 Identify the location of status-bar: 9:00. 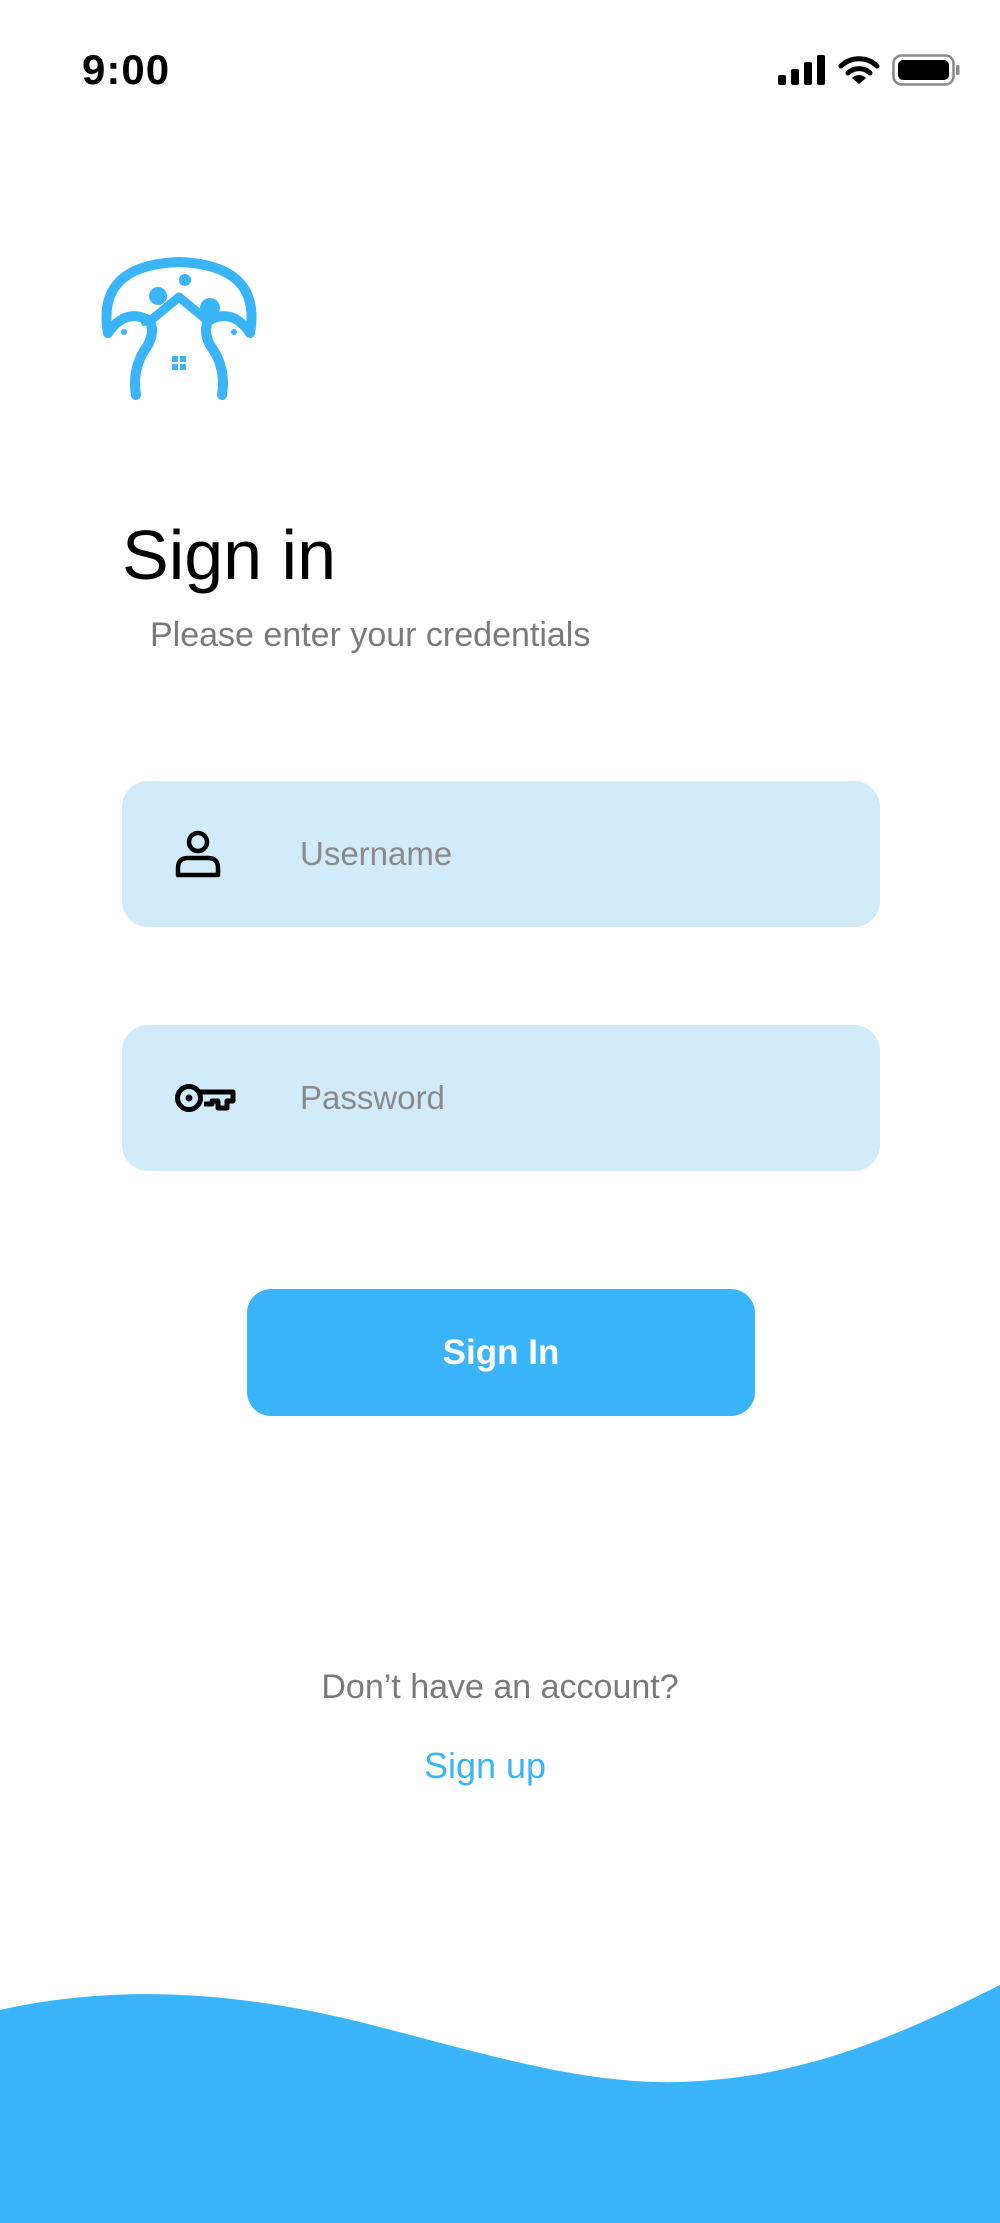
(500, 70).